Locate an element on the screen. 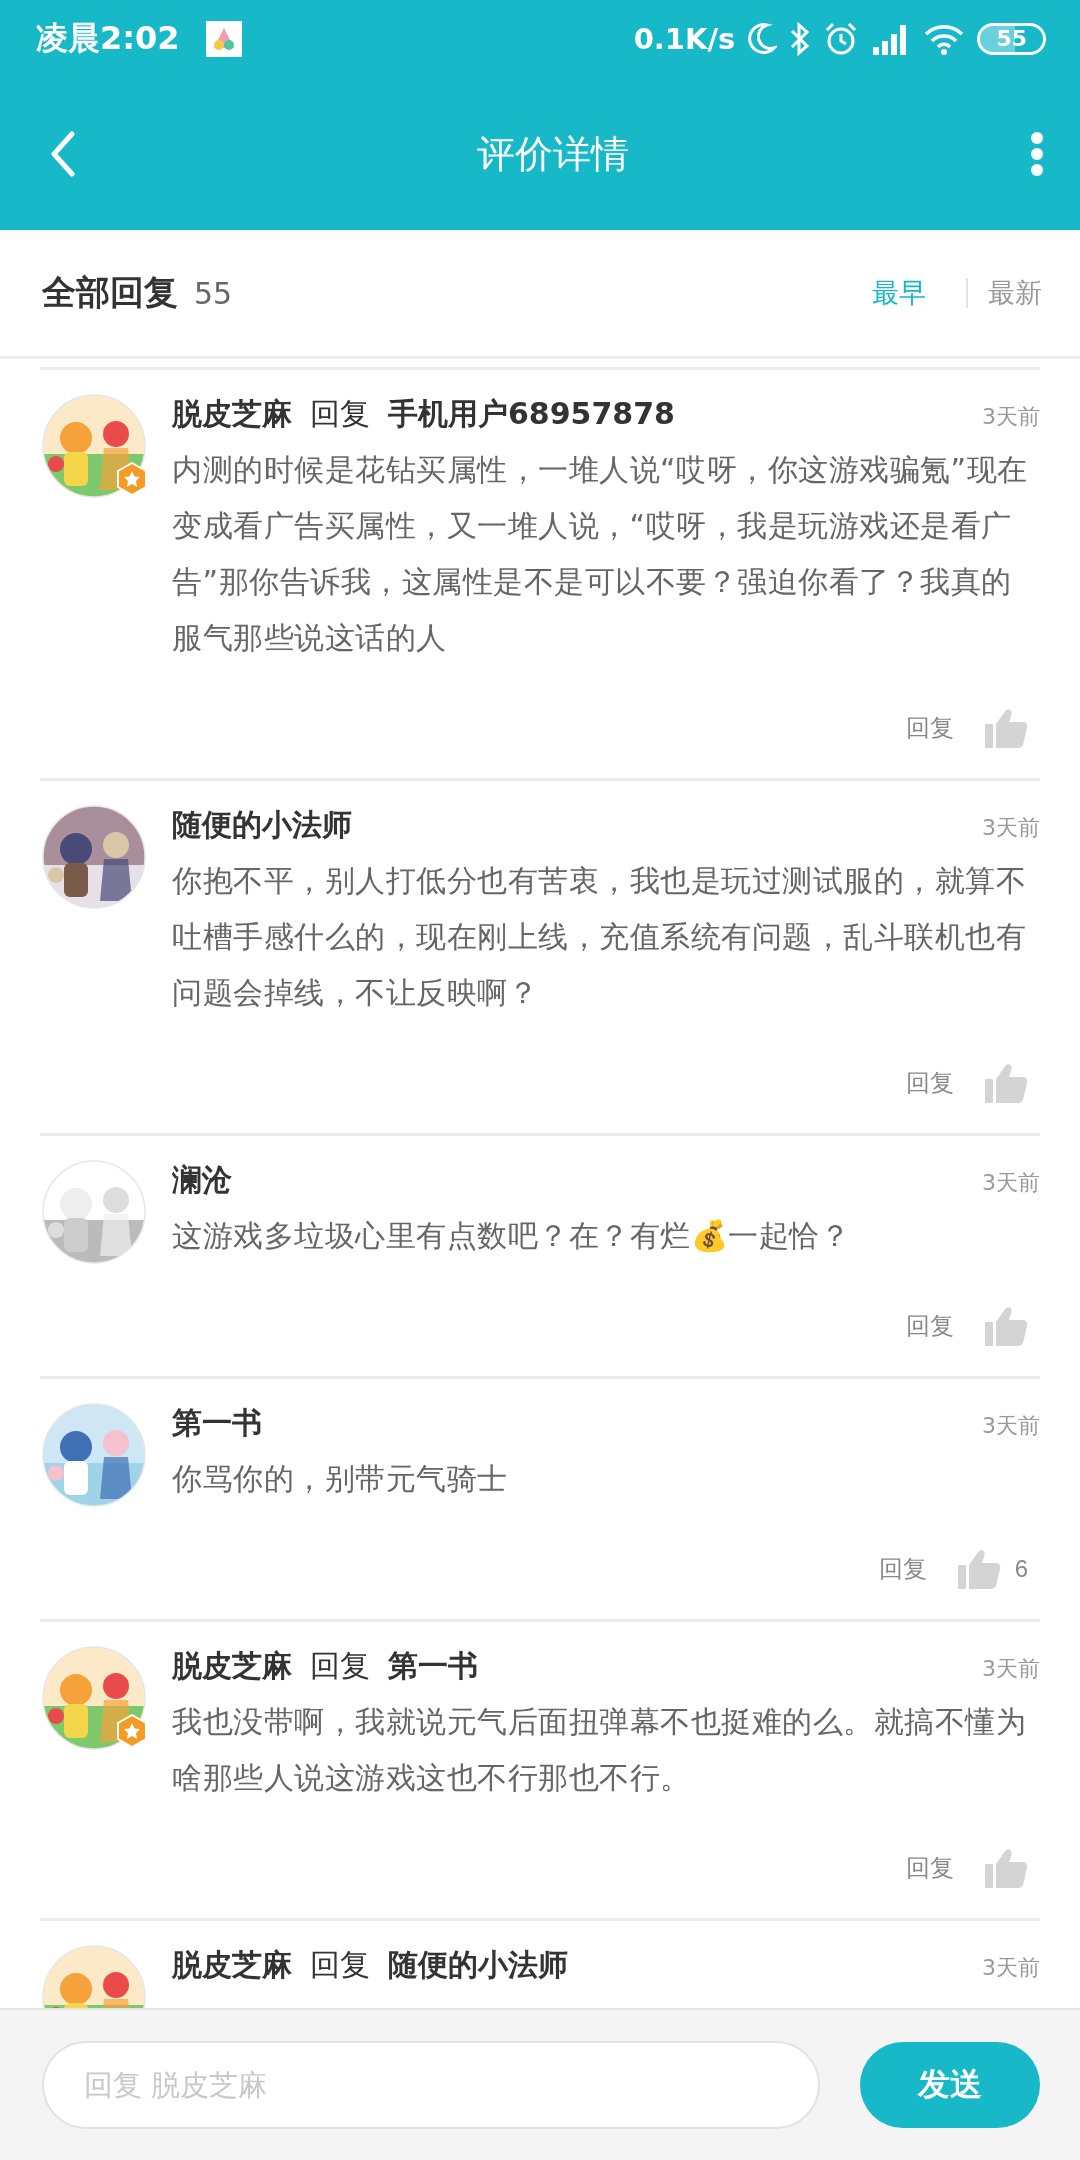 The image size is (1080, 2160). comment-text: 这游戏多垃圾心里有点数吧？在？有烂💰一起恰？ is located at coordinates (511, 1236).